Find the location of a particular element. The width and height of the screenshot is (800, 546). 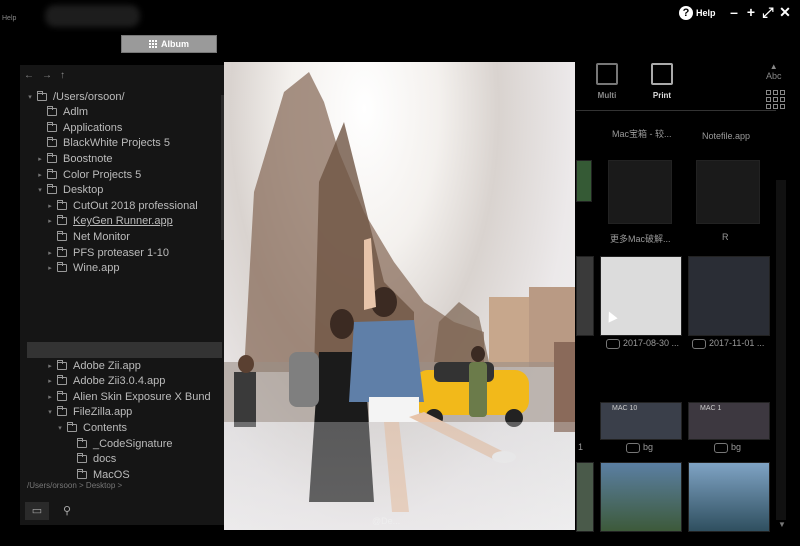

tree-item: Net Monitor is located at coordinates (88, 236).